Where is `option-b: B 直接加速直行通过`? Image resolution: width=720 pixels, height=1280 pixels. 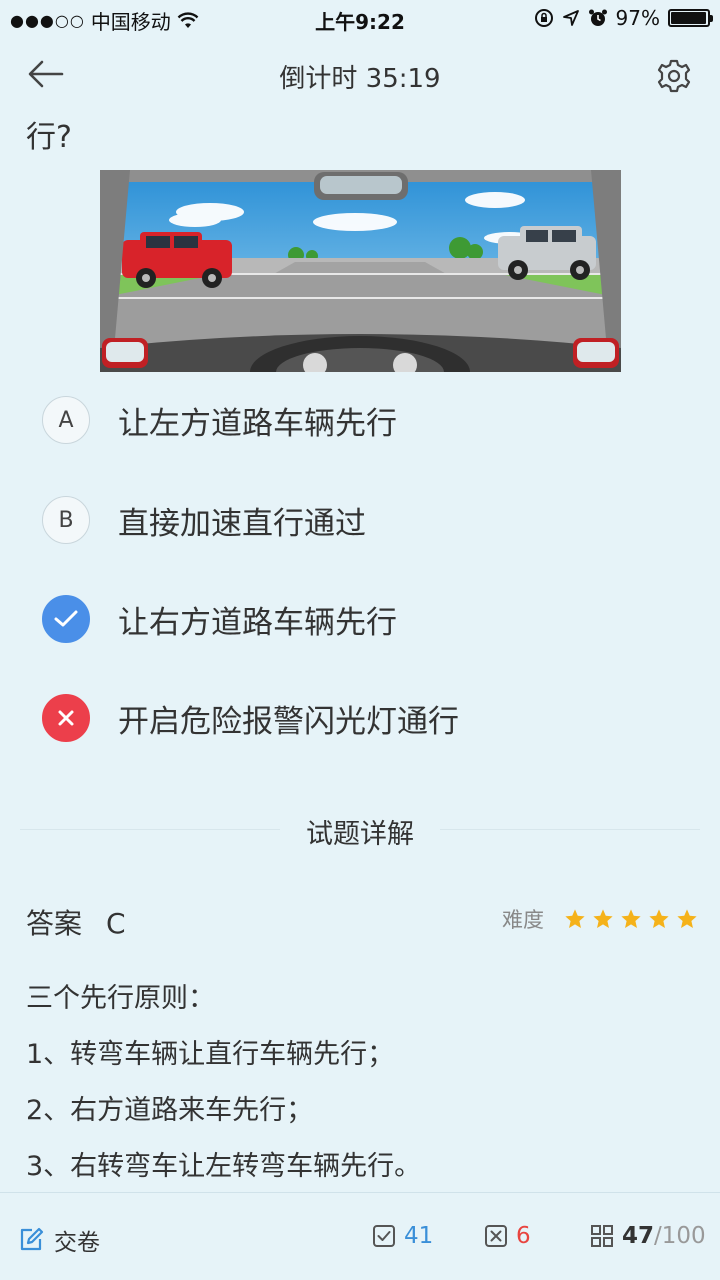
option-b: B 直接加速直行通过 is located at coordinates (204, 520).